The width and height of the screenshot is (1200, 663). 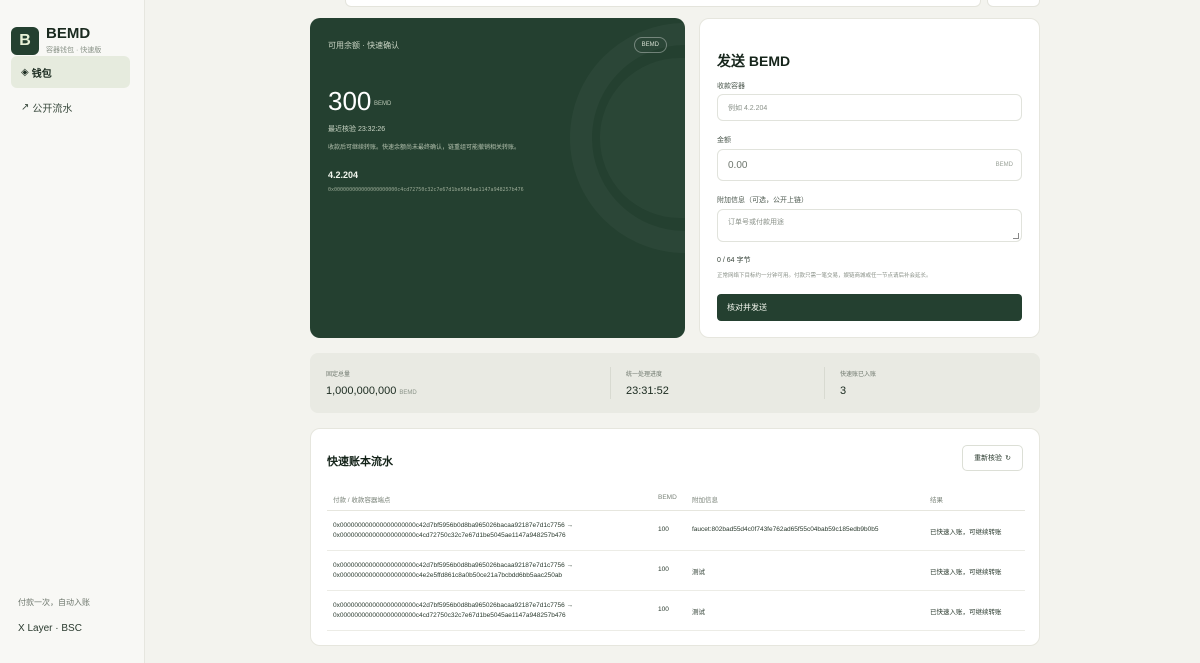 What do you see at coordinates (663, 3) in the screenshot?
I see `top-search-bar` at bounding box center [663, 3].